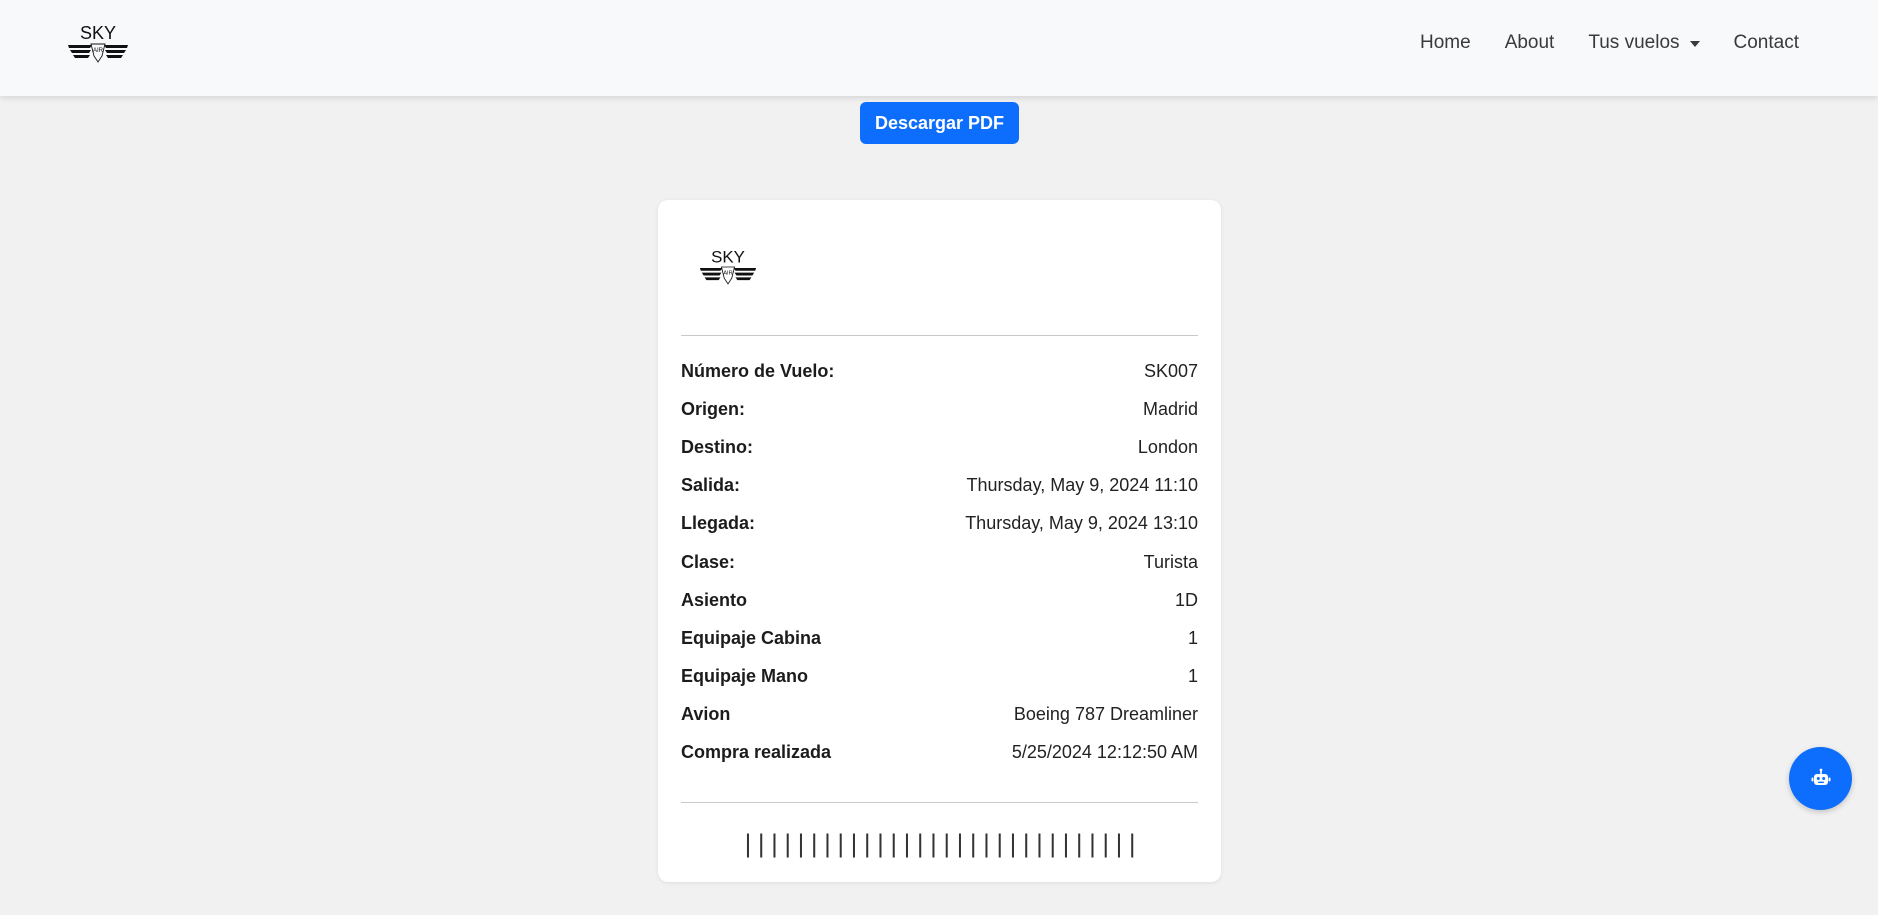 The height and width of the screenshot is (915, 1878). Describe the element at coordinates (1105, 714) in the screenshot. I see `detail-value: Boeing 787 Dreamliner` at that location.